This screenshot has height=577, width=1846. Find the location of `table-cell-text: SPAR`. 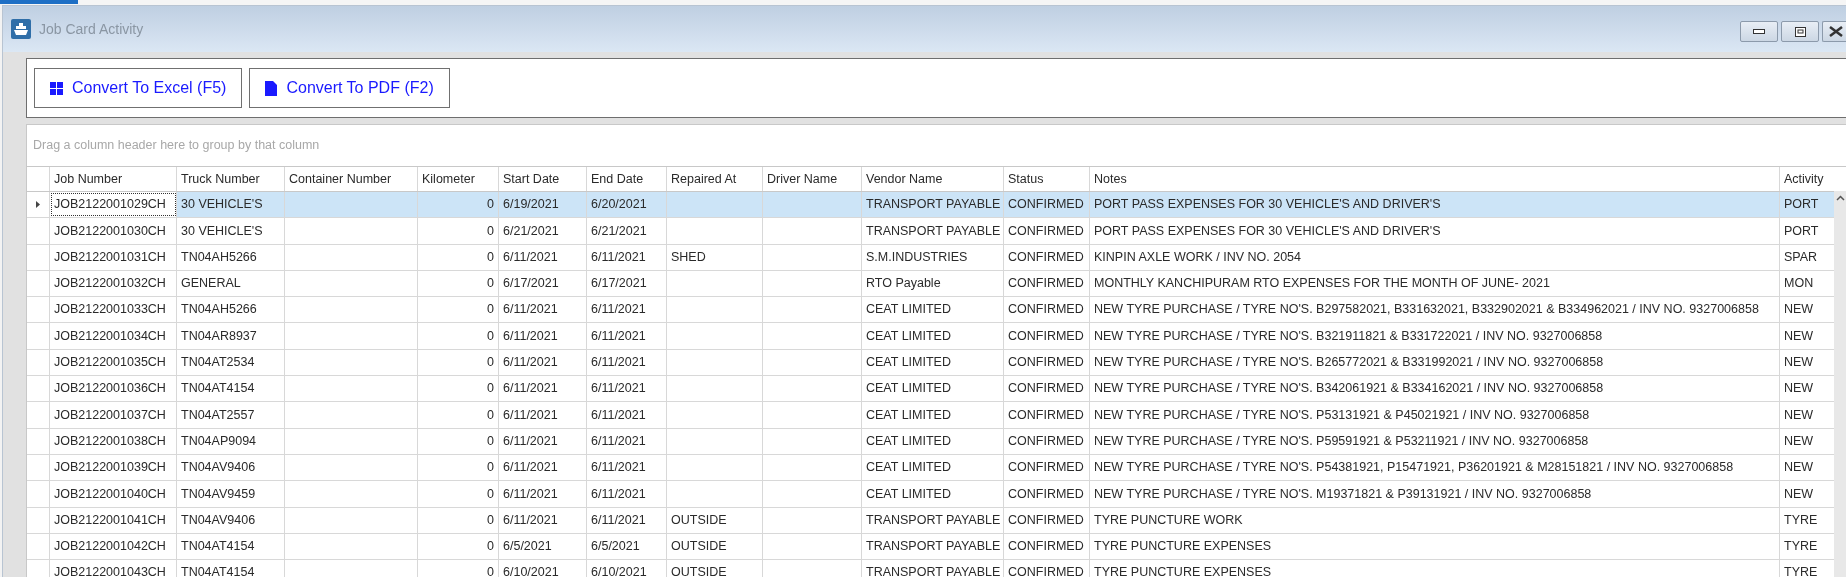

table-cell-text: SPAR is located at coordinates (1801, 257).